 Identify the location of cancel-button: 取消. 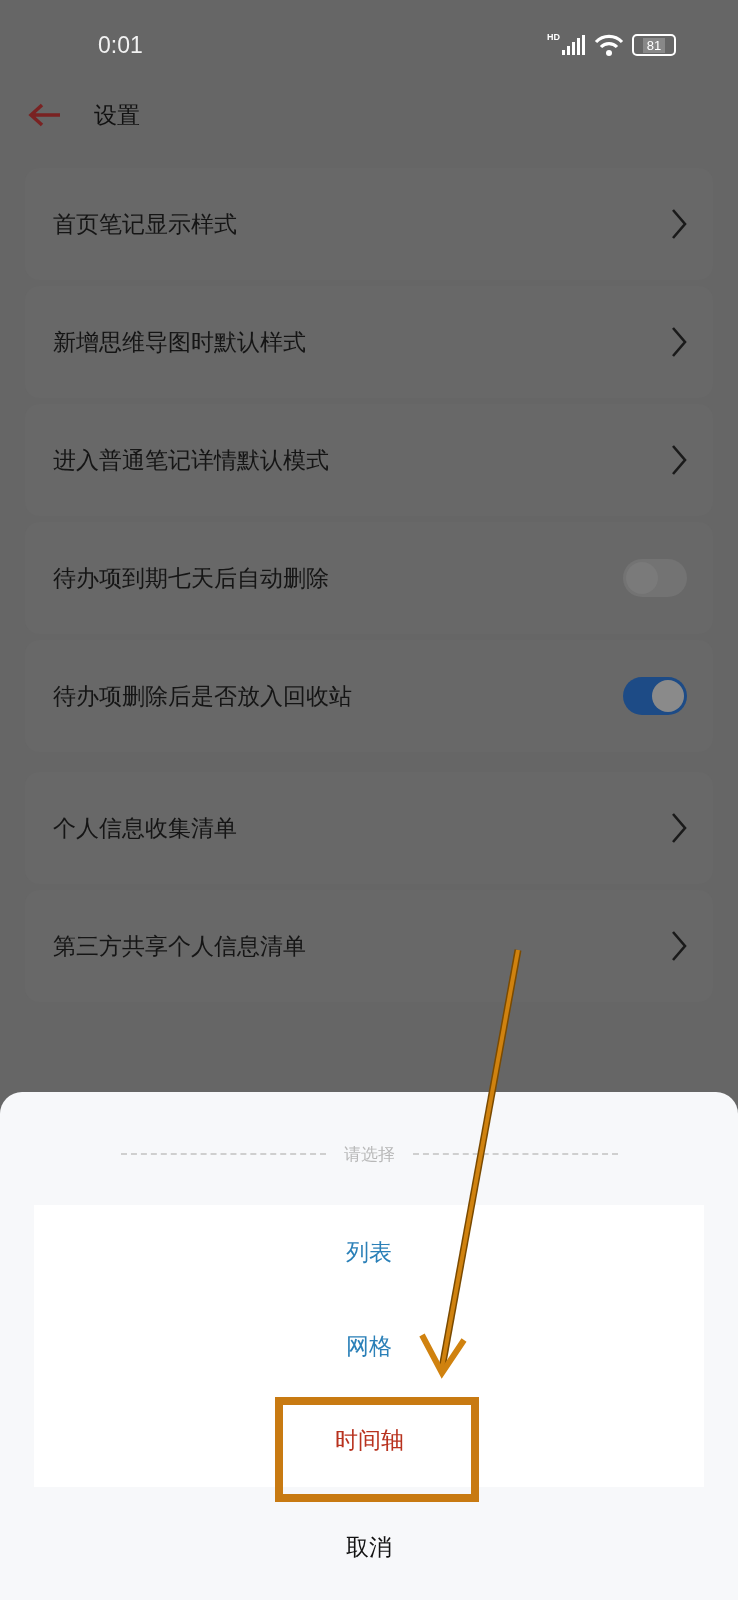
(369, 1547).